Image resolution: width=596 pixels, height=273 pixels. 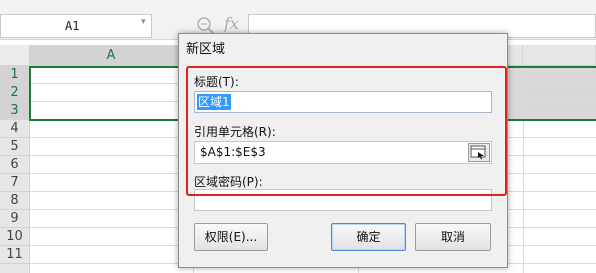 What do you see at coordinates (14, 129) in the screenshot?
I see `row-header: 4` at bounding box center [14, 129].